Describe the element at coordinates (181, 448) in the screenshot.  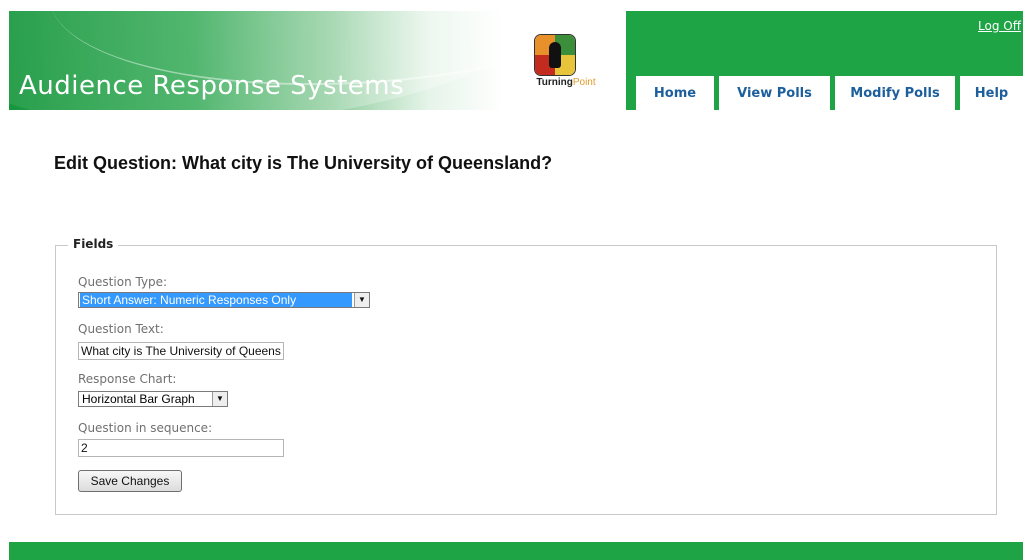
I see `sequence-input` at that location.